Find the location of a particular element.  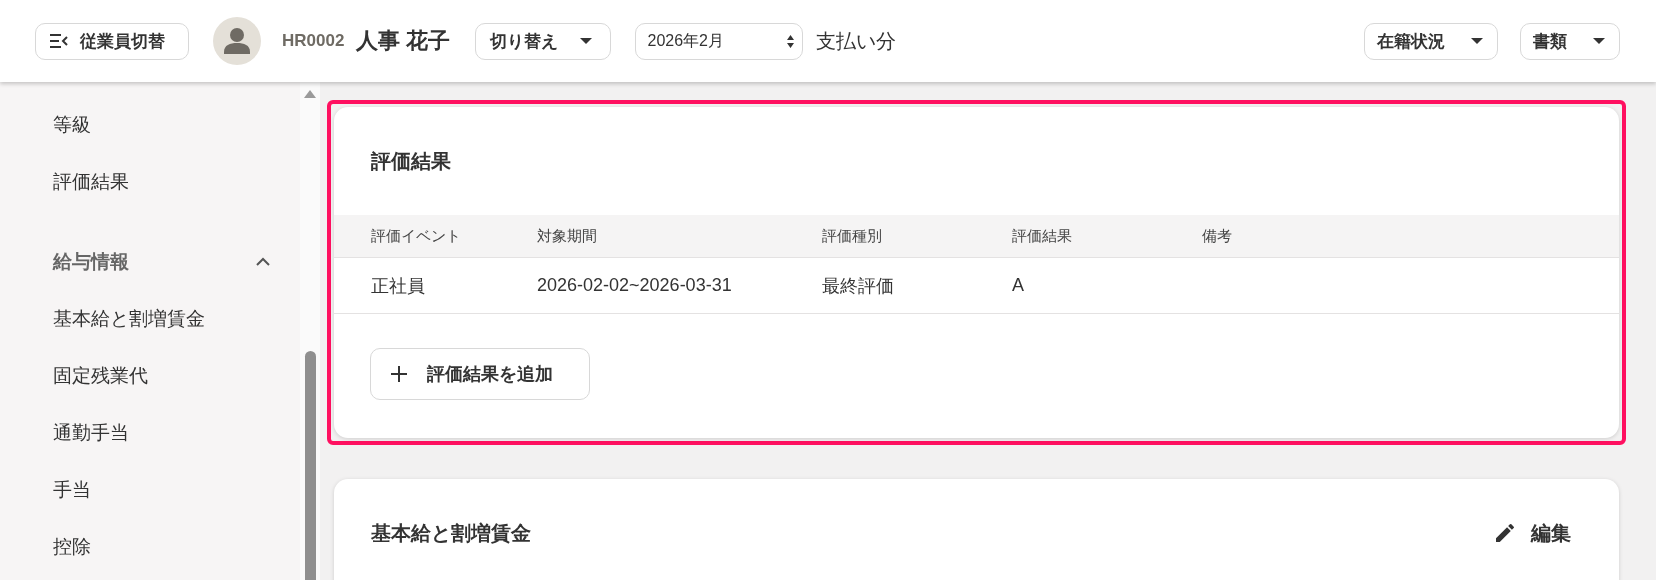

employee-name: 人事 花子 is located at coordinates (403, 41).